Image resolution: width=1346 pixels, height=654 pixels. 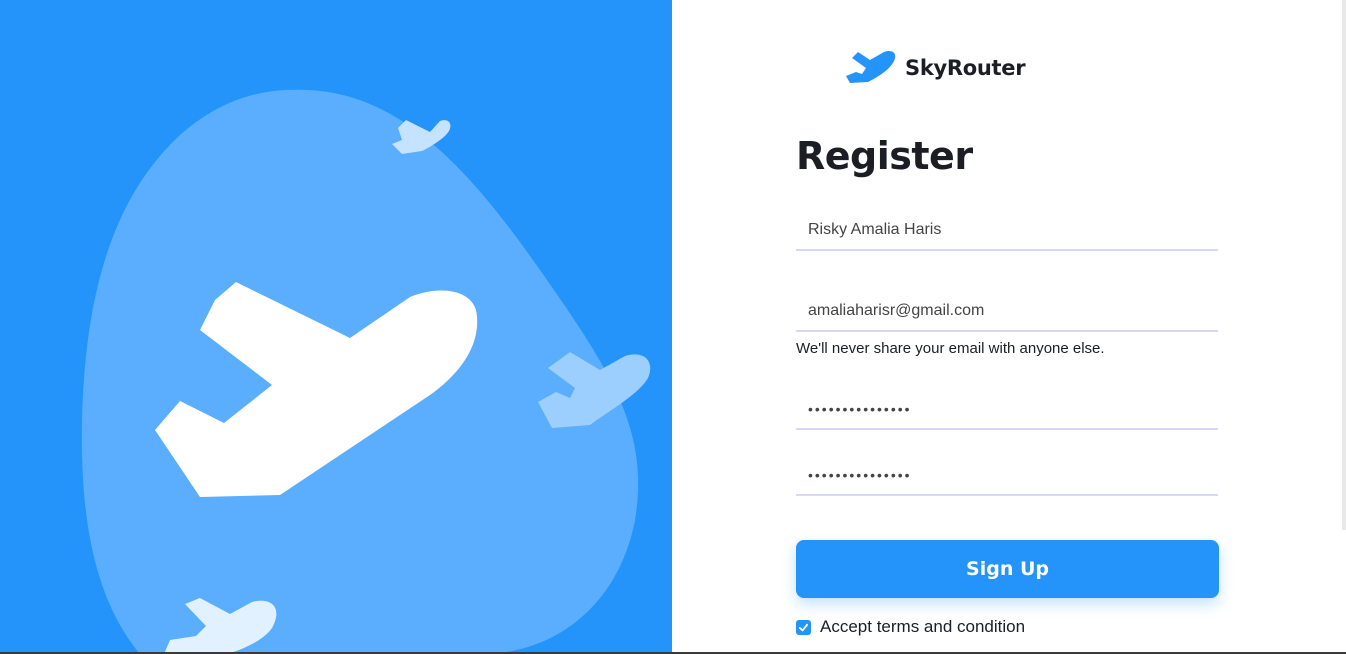 I want to click on airplane-icon, so click(x=871, y=67).